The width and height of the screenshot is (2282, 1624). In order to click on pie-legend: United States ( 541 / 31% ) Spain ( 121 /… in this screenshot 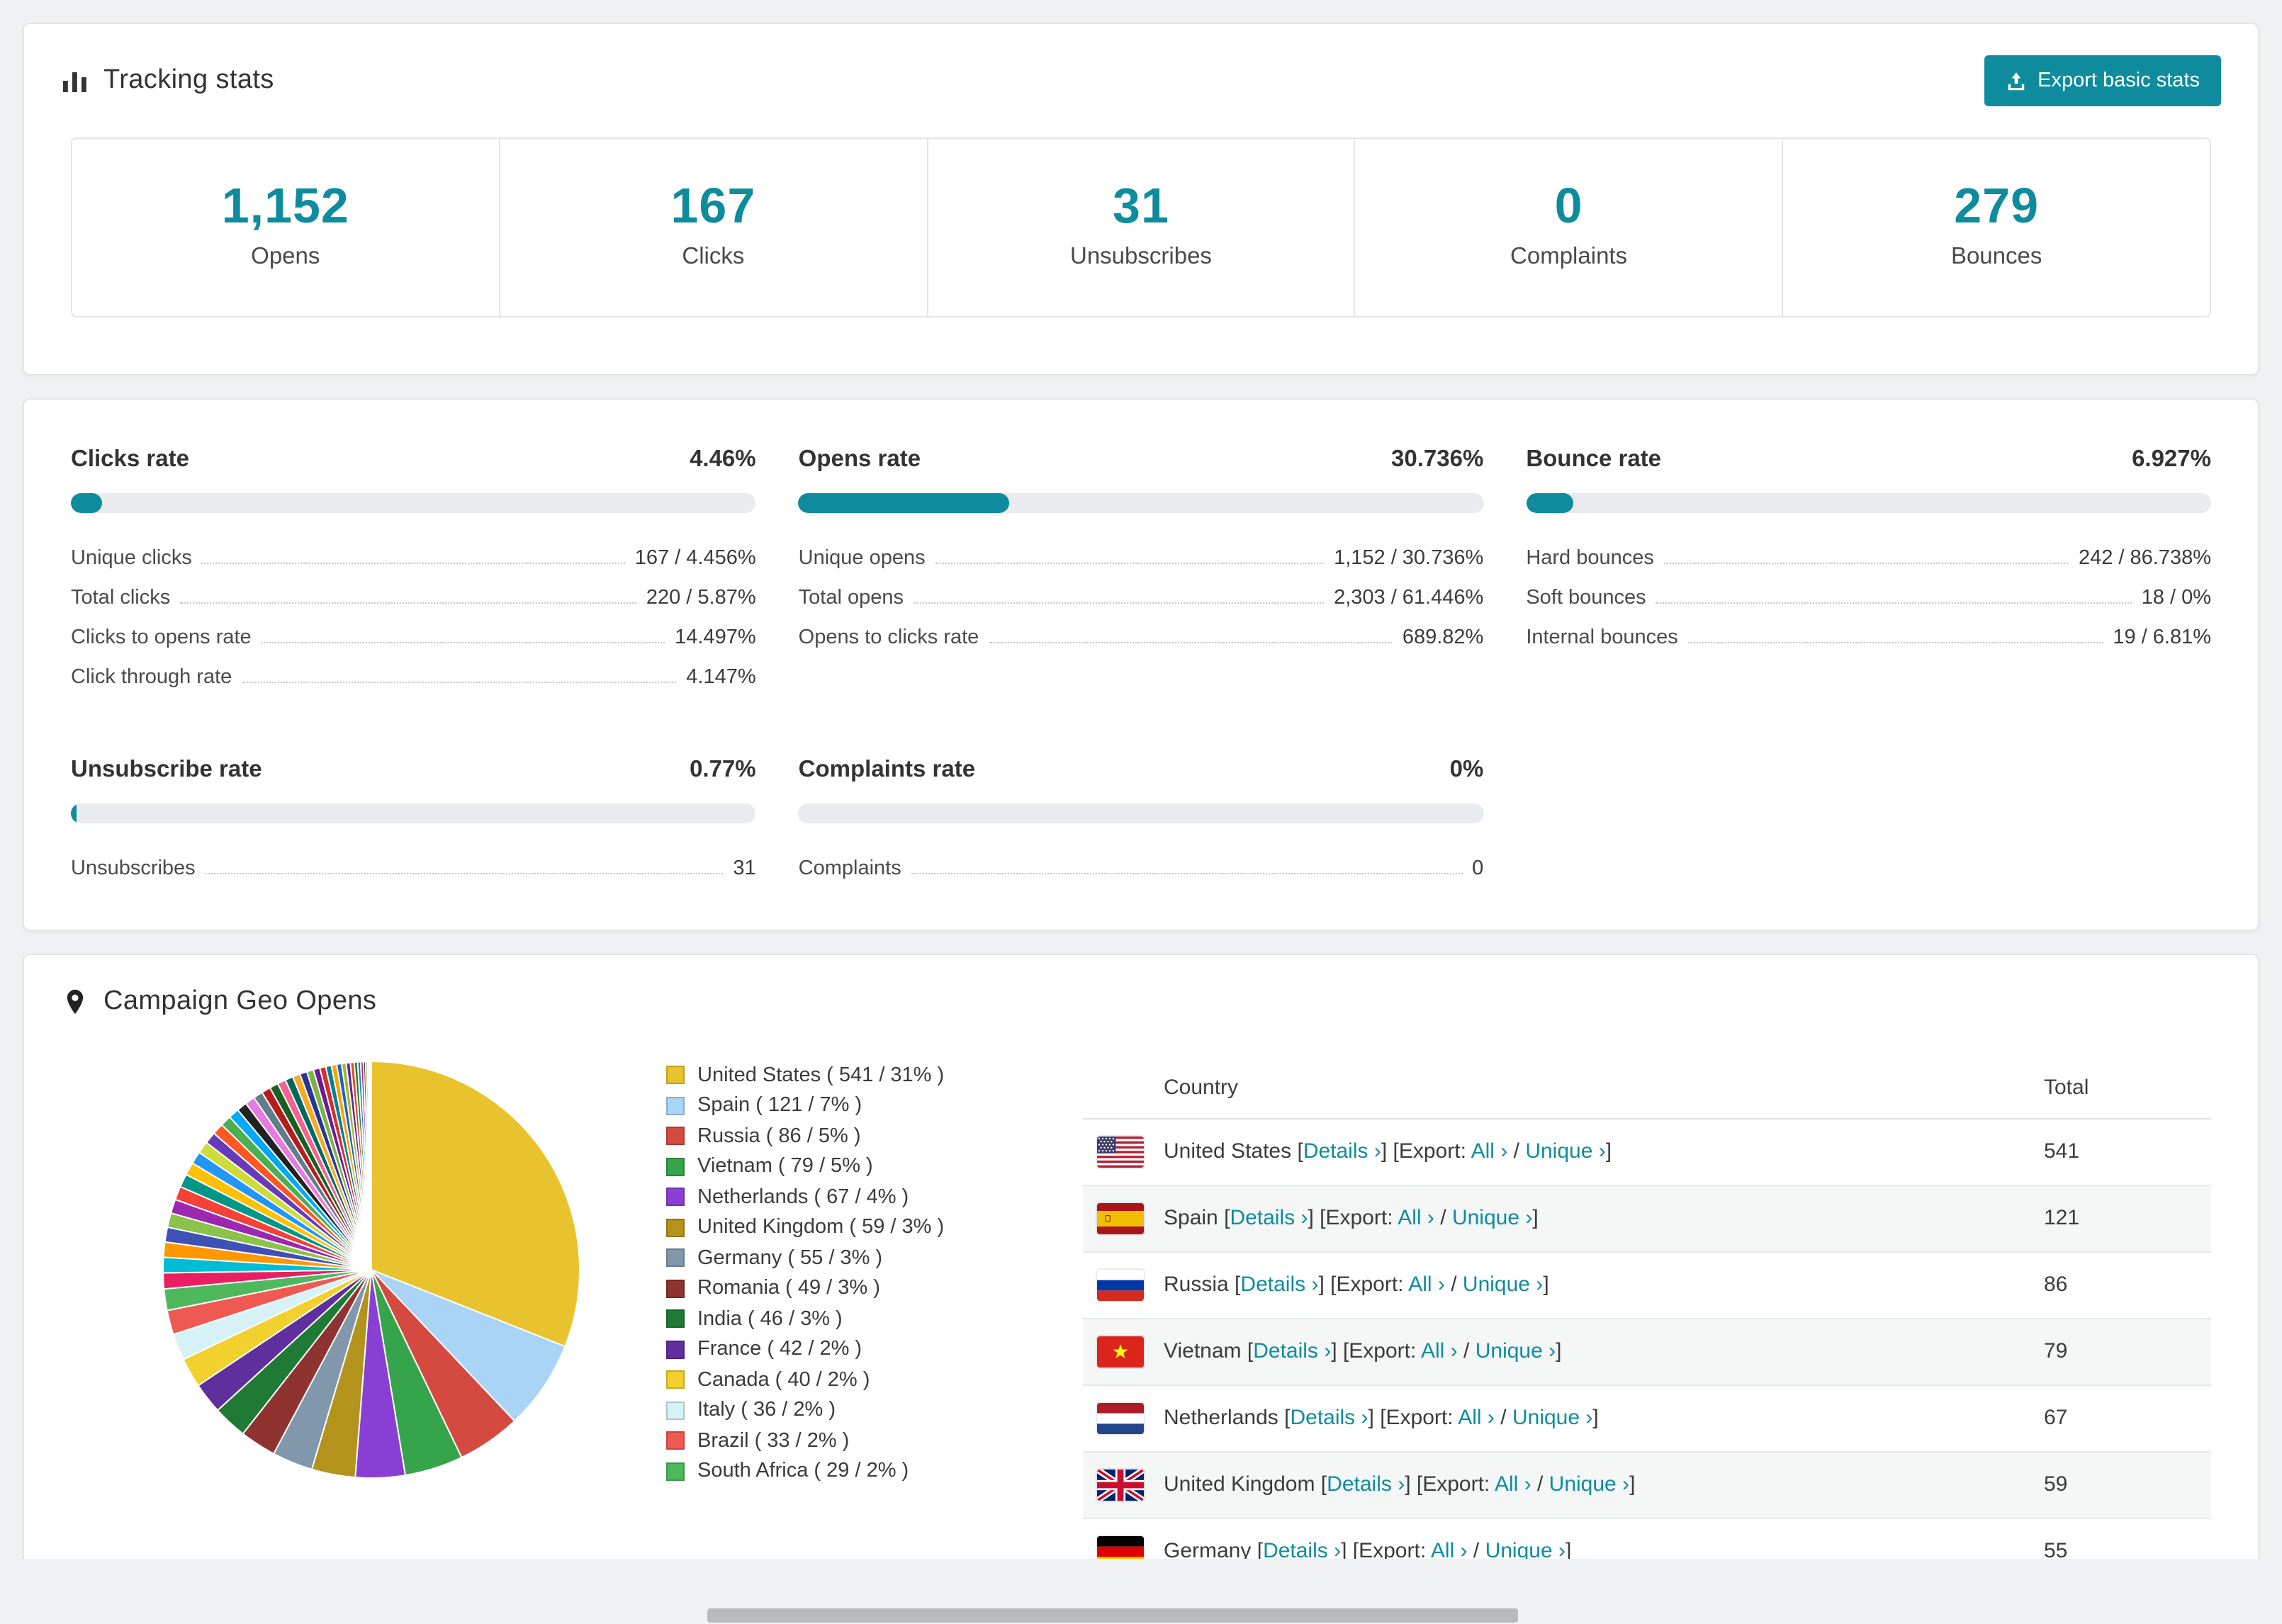, I will do `click(845, 1273)`.